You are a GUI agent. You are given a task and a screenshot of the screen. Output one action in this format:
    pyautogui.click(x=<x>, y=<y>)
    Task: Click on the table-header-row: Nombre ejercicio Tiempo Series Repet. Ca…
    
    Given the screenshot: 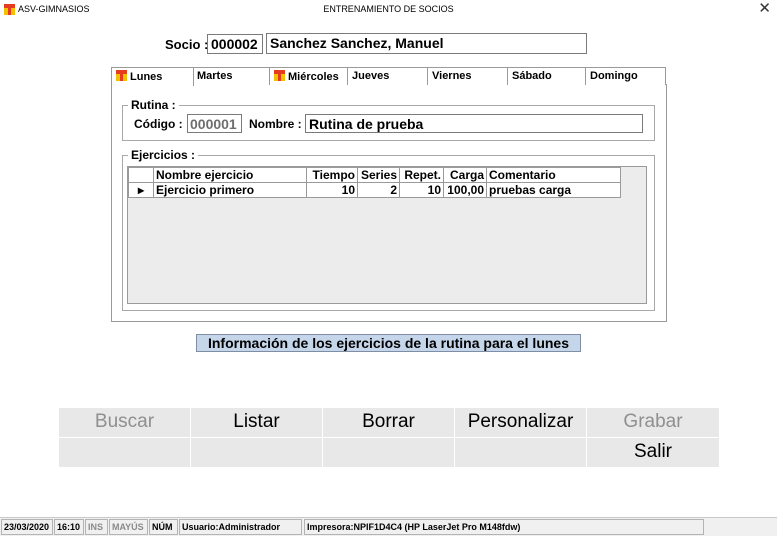 What is the action you would take?
    pyautogui.click(x=374, y=175)
    